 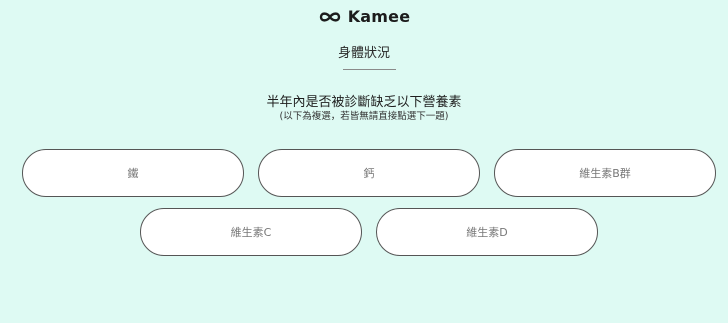 I want to click on title-divider, so click(x=369, y=69).